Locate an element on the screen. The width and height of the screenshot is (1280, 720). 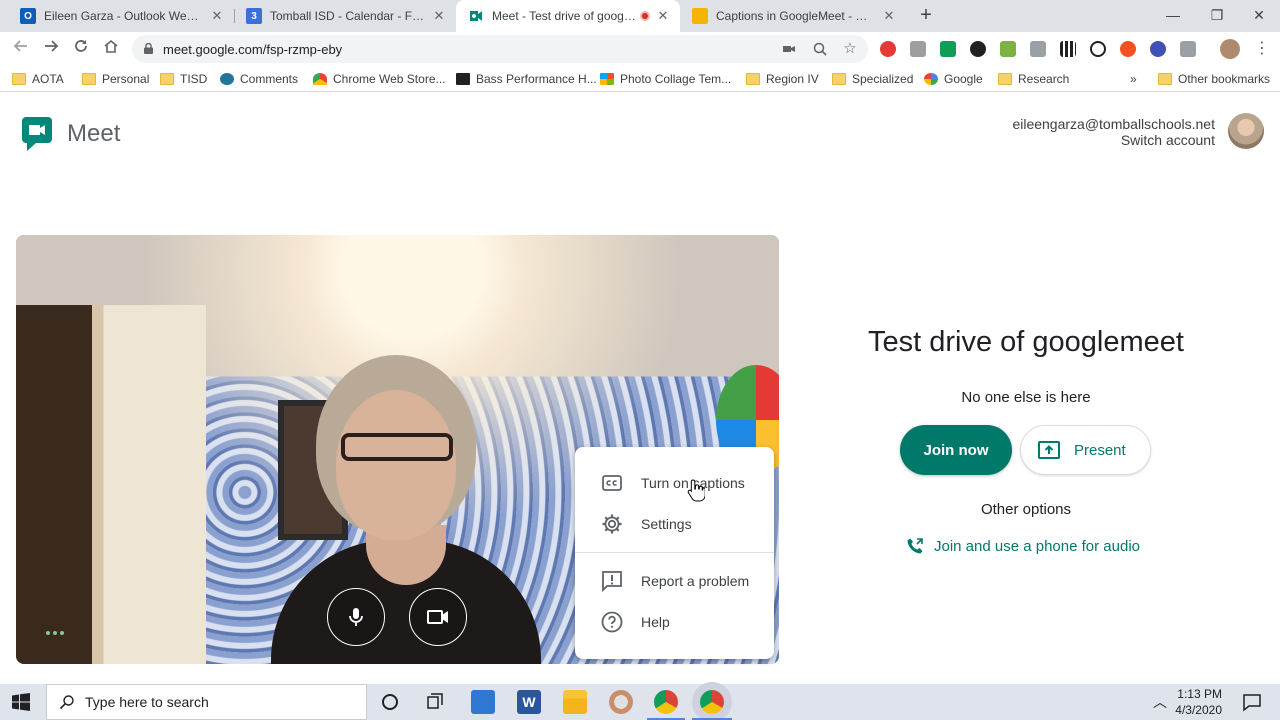
camera-toggle-button is located at coordinates (438, 617).